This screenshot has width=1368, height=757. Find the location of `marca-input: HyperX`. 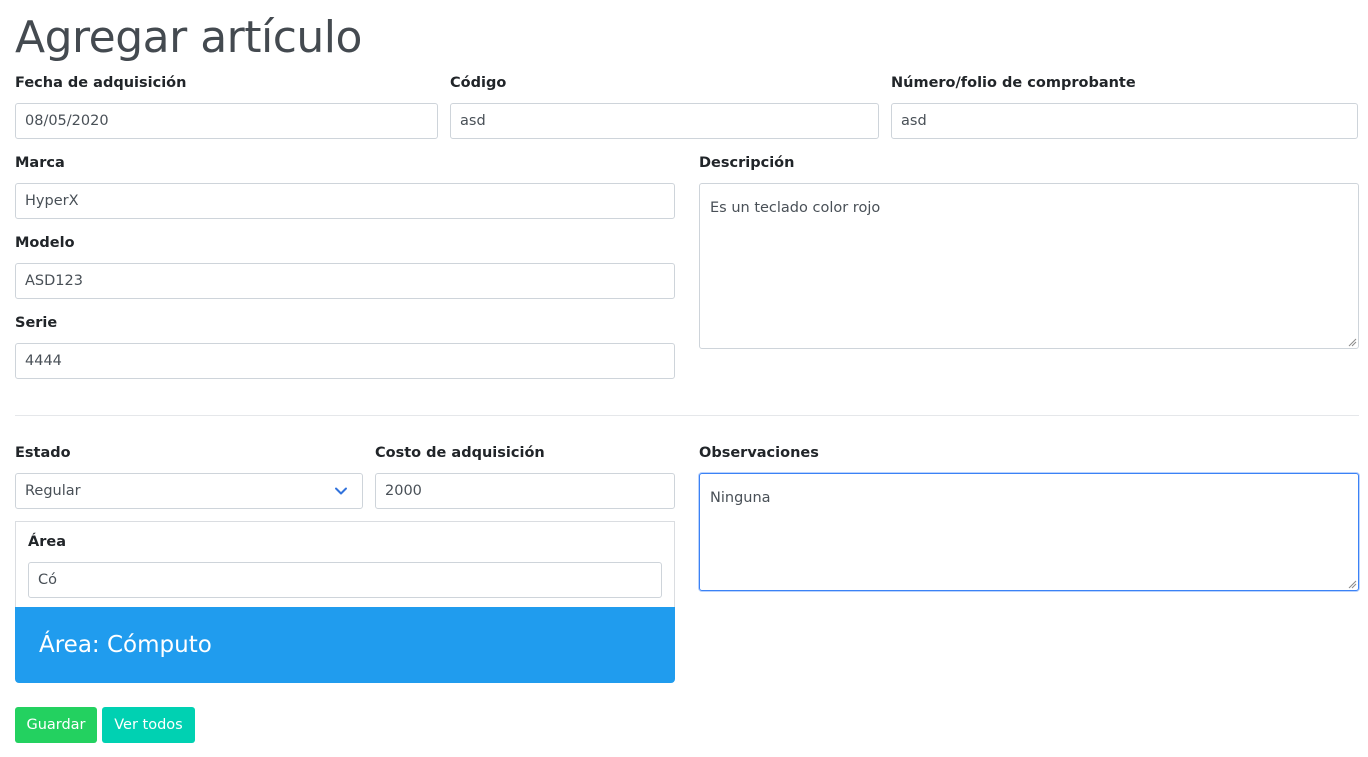

marca-input: HyperX is located at coordinates (345, 201).